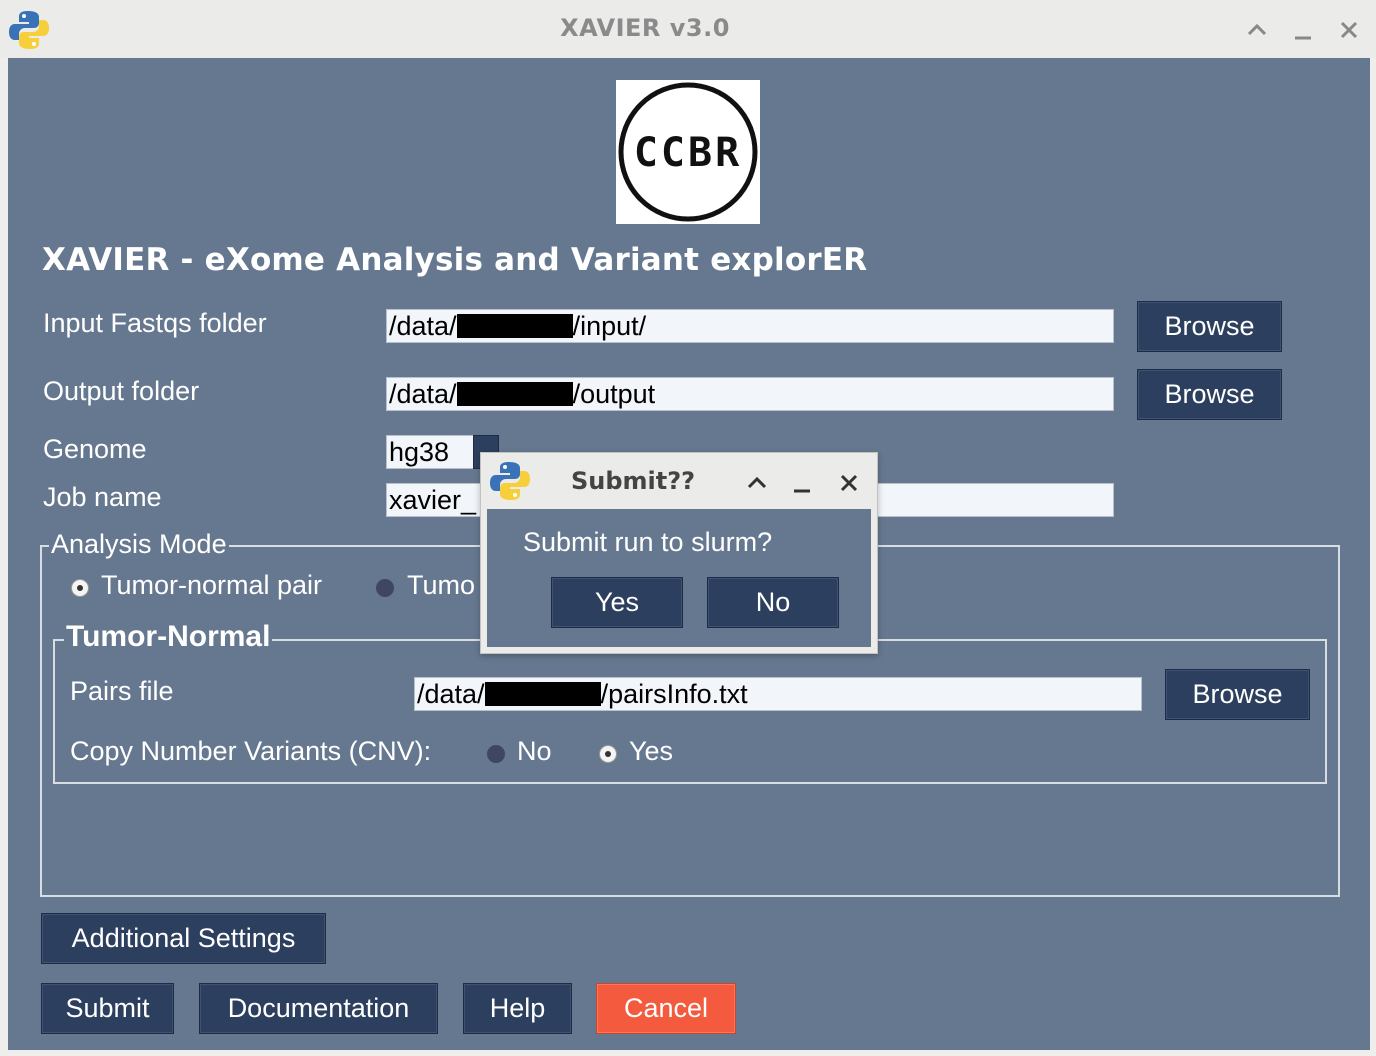 The width and height of the screenshot is (1376, 1056). What do you see at coordinates (645, 28) in the screenshot?
I see `window-title: XAVIER v3.0` at bounding box center [645, 28].